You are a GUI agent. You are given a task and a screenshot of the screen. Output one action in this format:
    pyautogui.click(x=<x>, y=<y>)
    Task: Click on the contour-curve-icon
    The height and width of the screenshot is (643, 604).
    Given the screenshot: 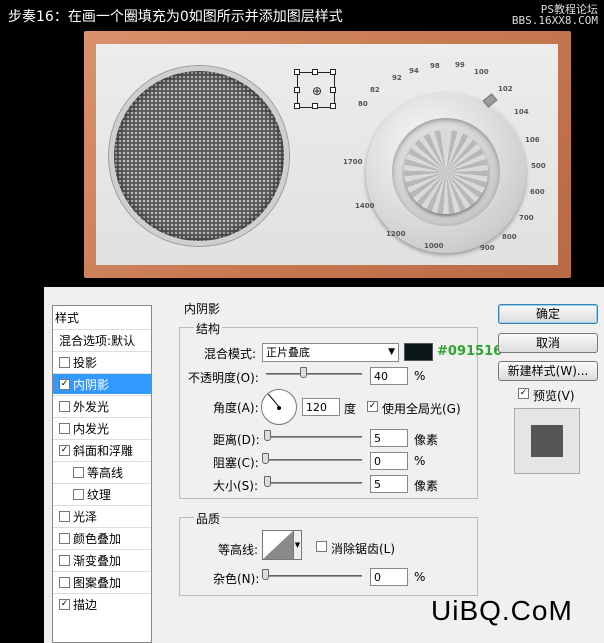 What is the action you would take?
    pyautogui.click(x=278, y=545)
    